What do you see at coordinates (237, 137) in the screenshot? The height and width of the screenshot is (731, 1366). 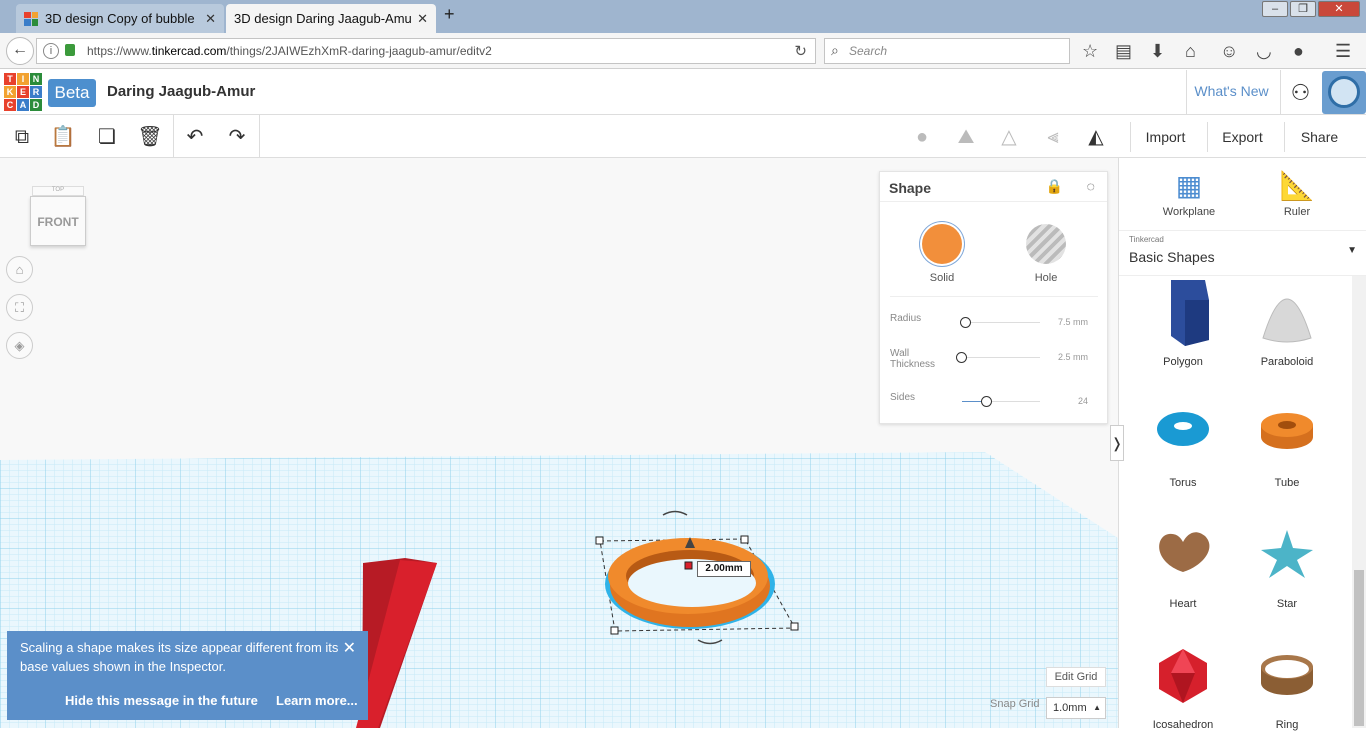 I see `redo-icon: ↷` at bounding box center [237, 137].